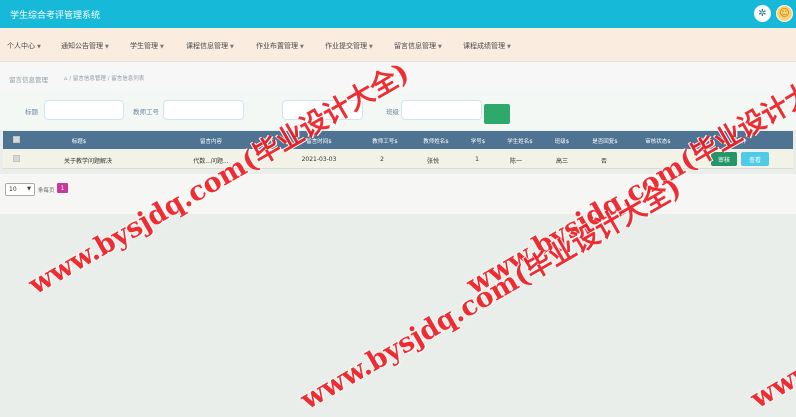  I want to click on search-input-teacher-id, so click(203, 110).